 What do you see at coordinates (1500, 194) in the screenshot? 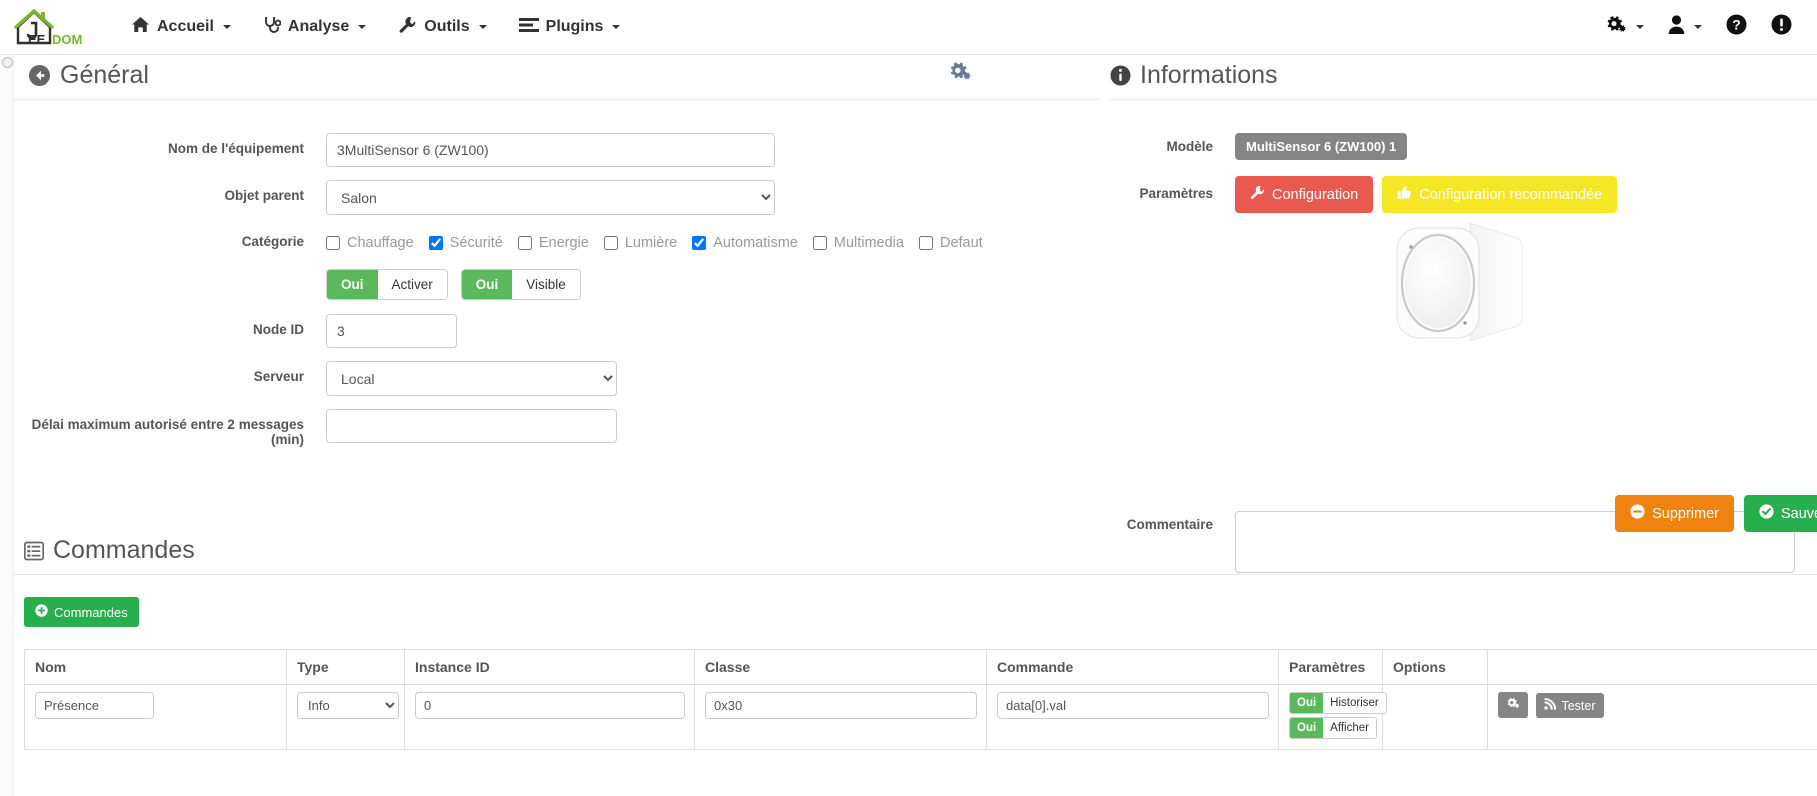
I see `configuration-recommandee-button: Configuration recommandée` at bounding box center [1500, 194].